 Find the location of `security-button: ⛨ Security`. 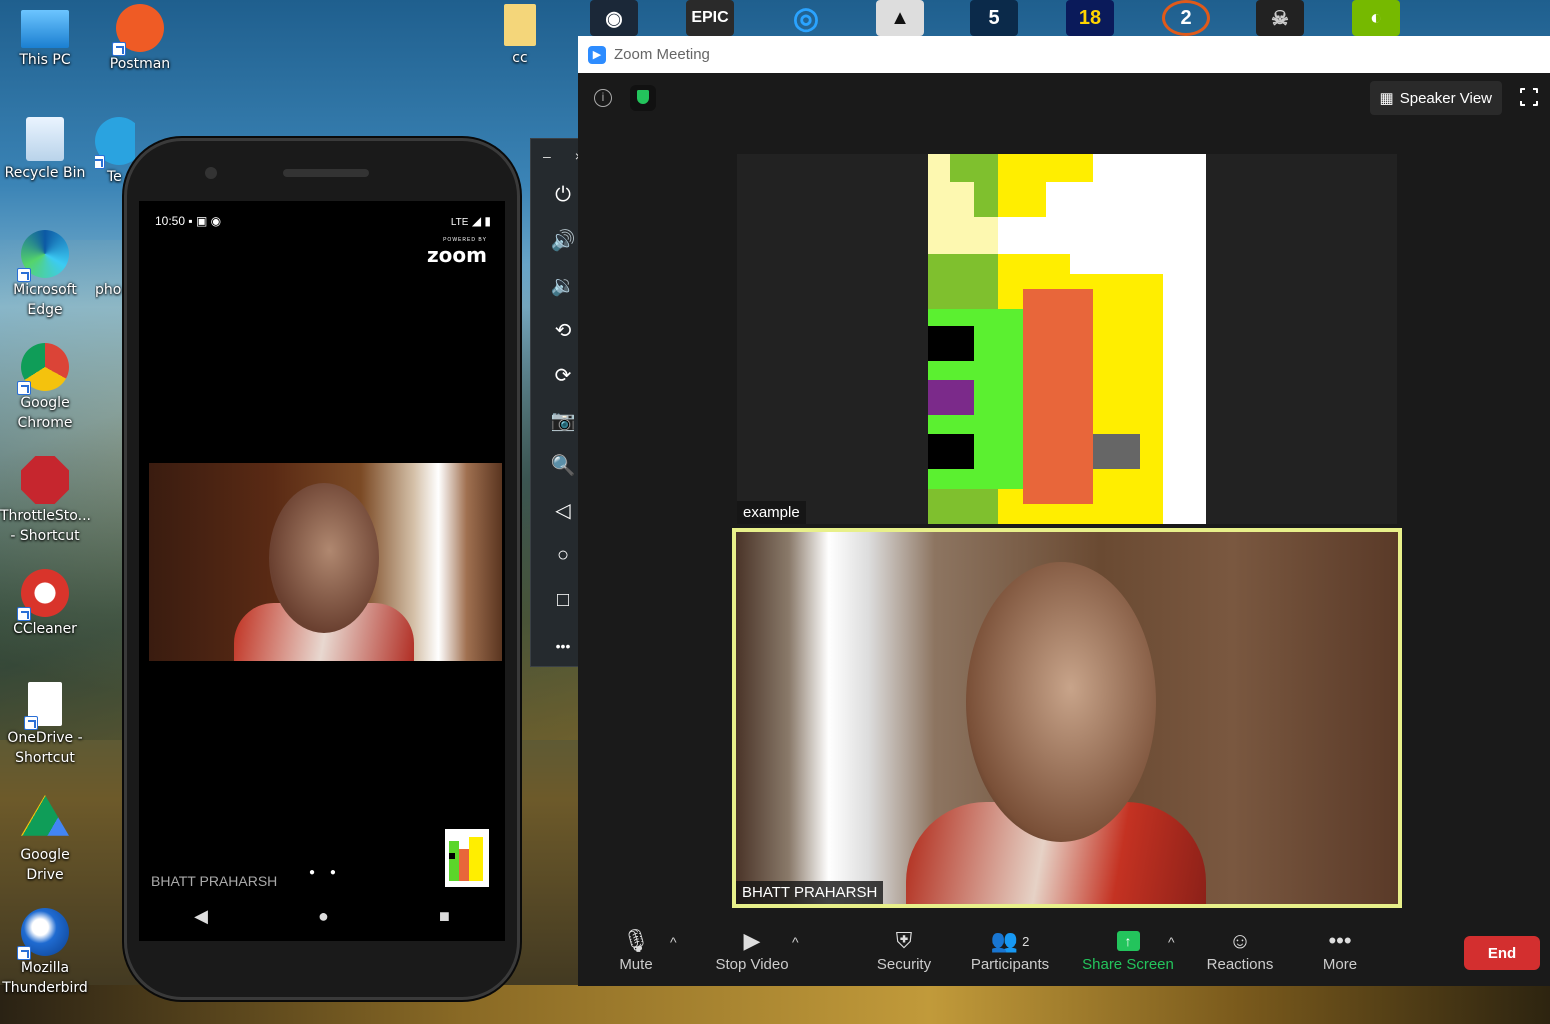

security-button: ⛨ Security is located at coordinates (904, 949).